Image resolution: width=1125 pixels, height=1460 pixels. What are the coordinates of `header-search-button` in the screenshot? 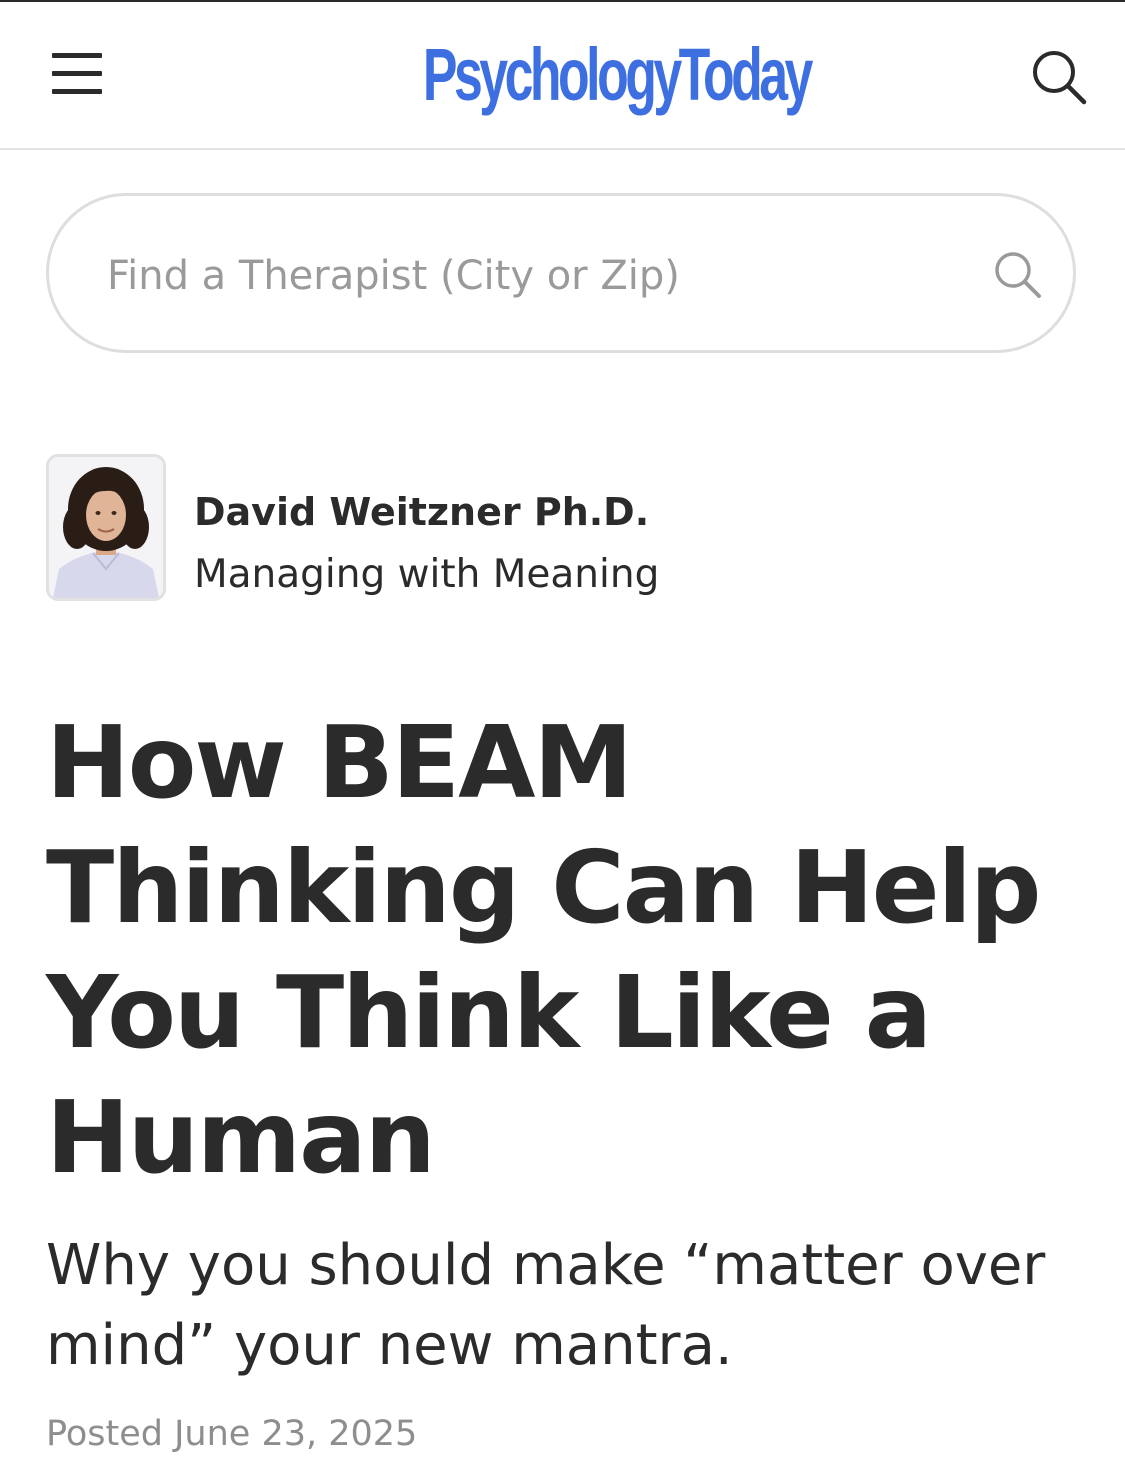 It's located at (1059, 77).